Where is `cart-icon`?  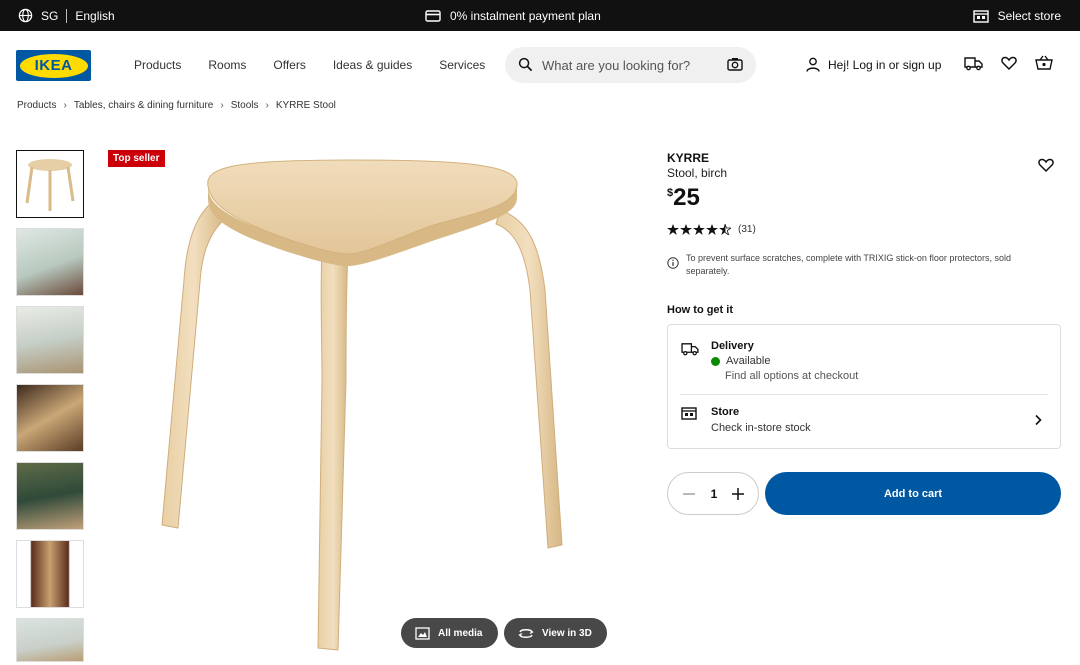 cart-icon is located at coordinates (1044, 63).